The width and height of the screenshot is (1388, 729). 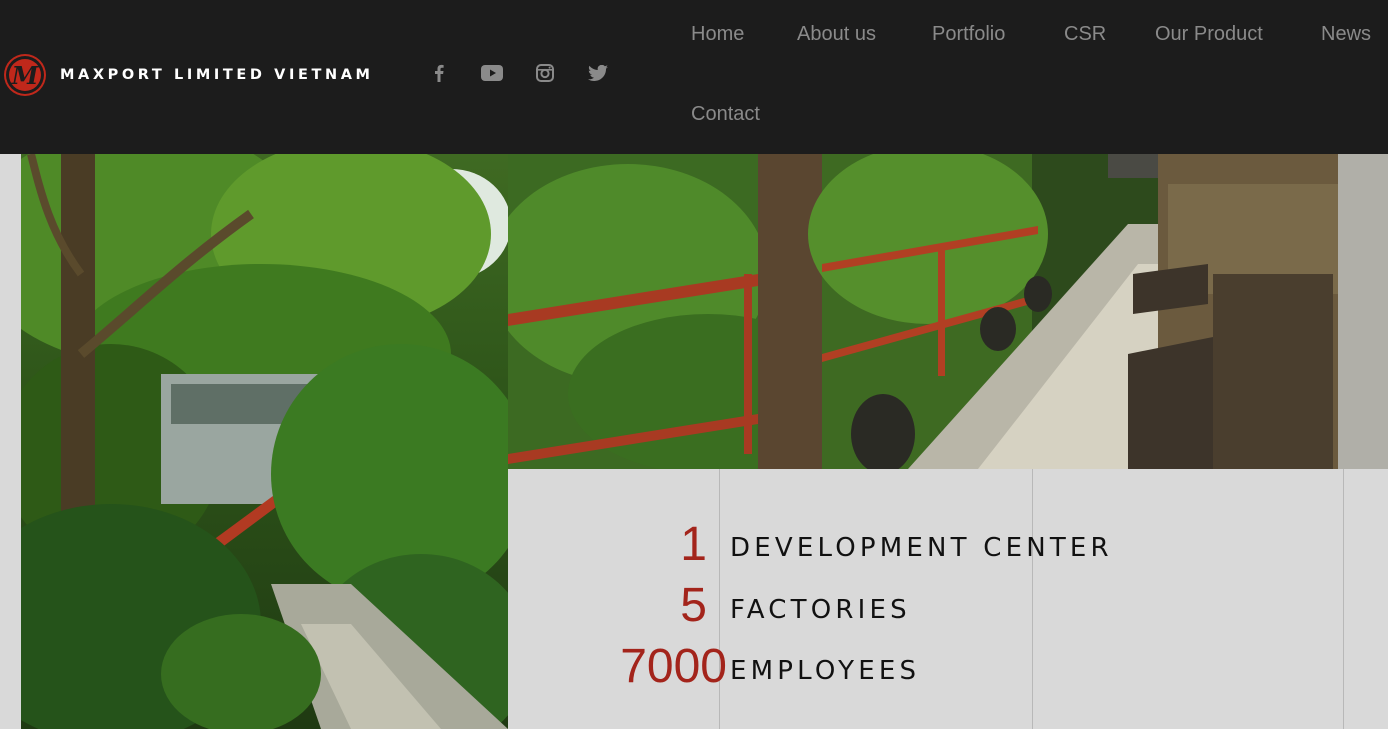 I want to click on facebook-icon, so click(x=439, y=73).